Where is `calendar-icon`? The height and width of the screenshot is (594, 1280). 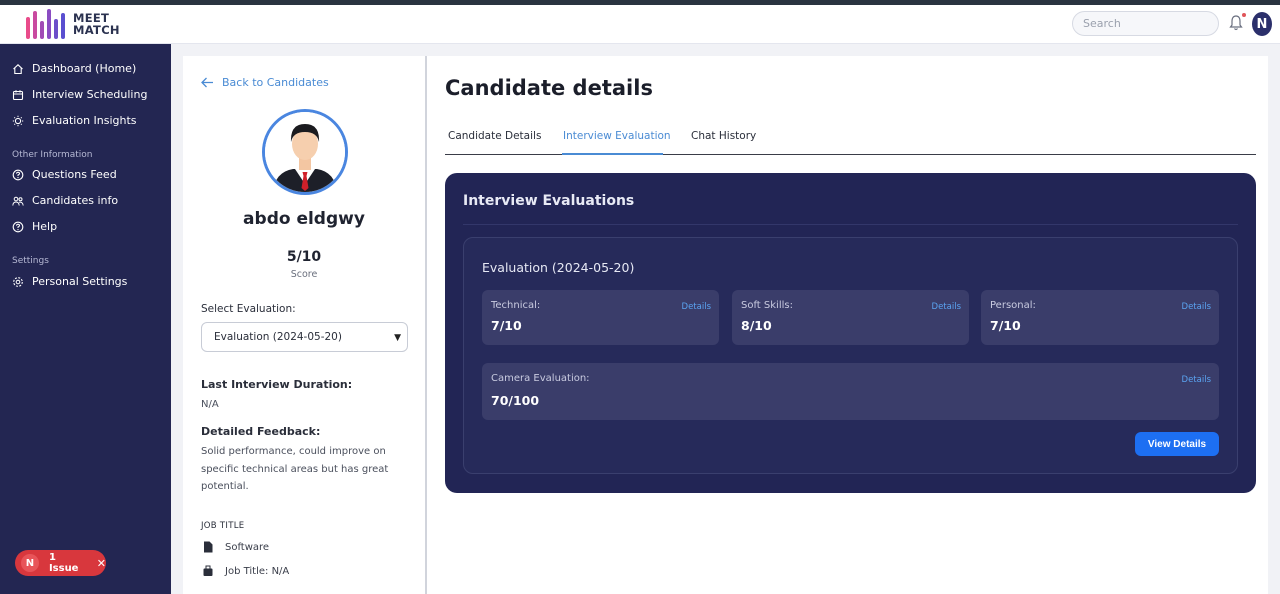
calendar-icon is located at coordinates (18, 94).